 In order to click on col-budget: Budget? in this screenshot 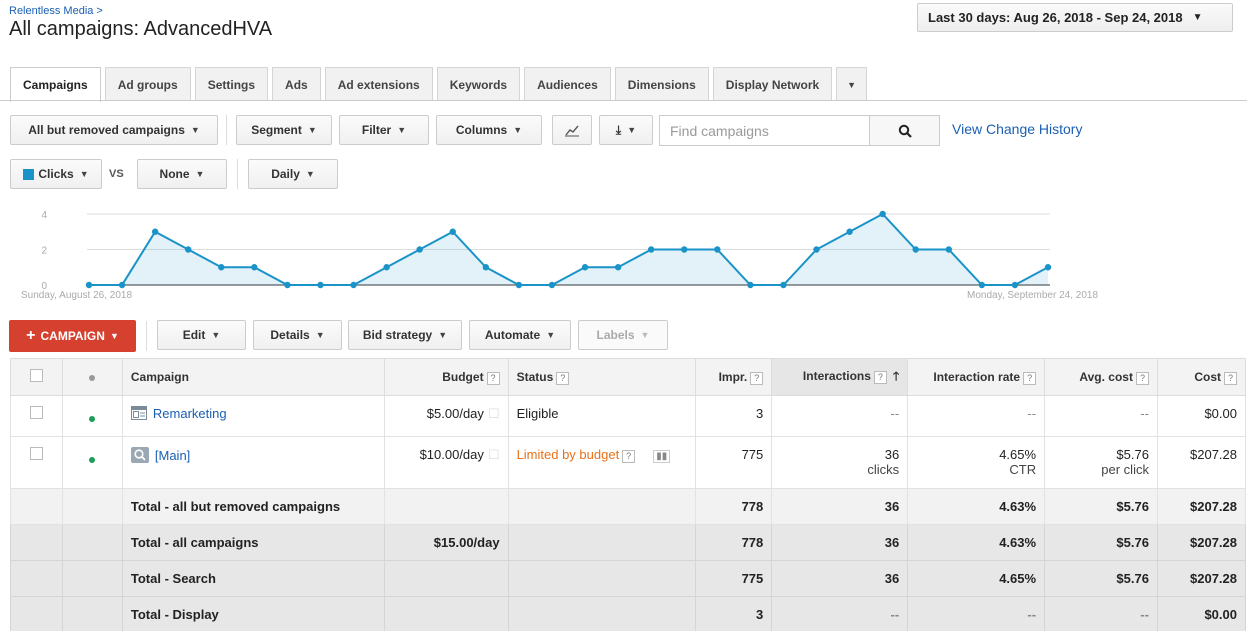, I will do `click(446, 377)`.